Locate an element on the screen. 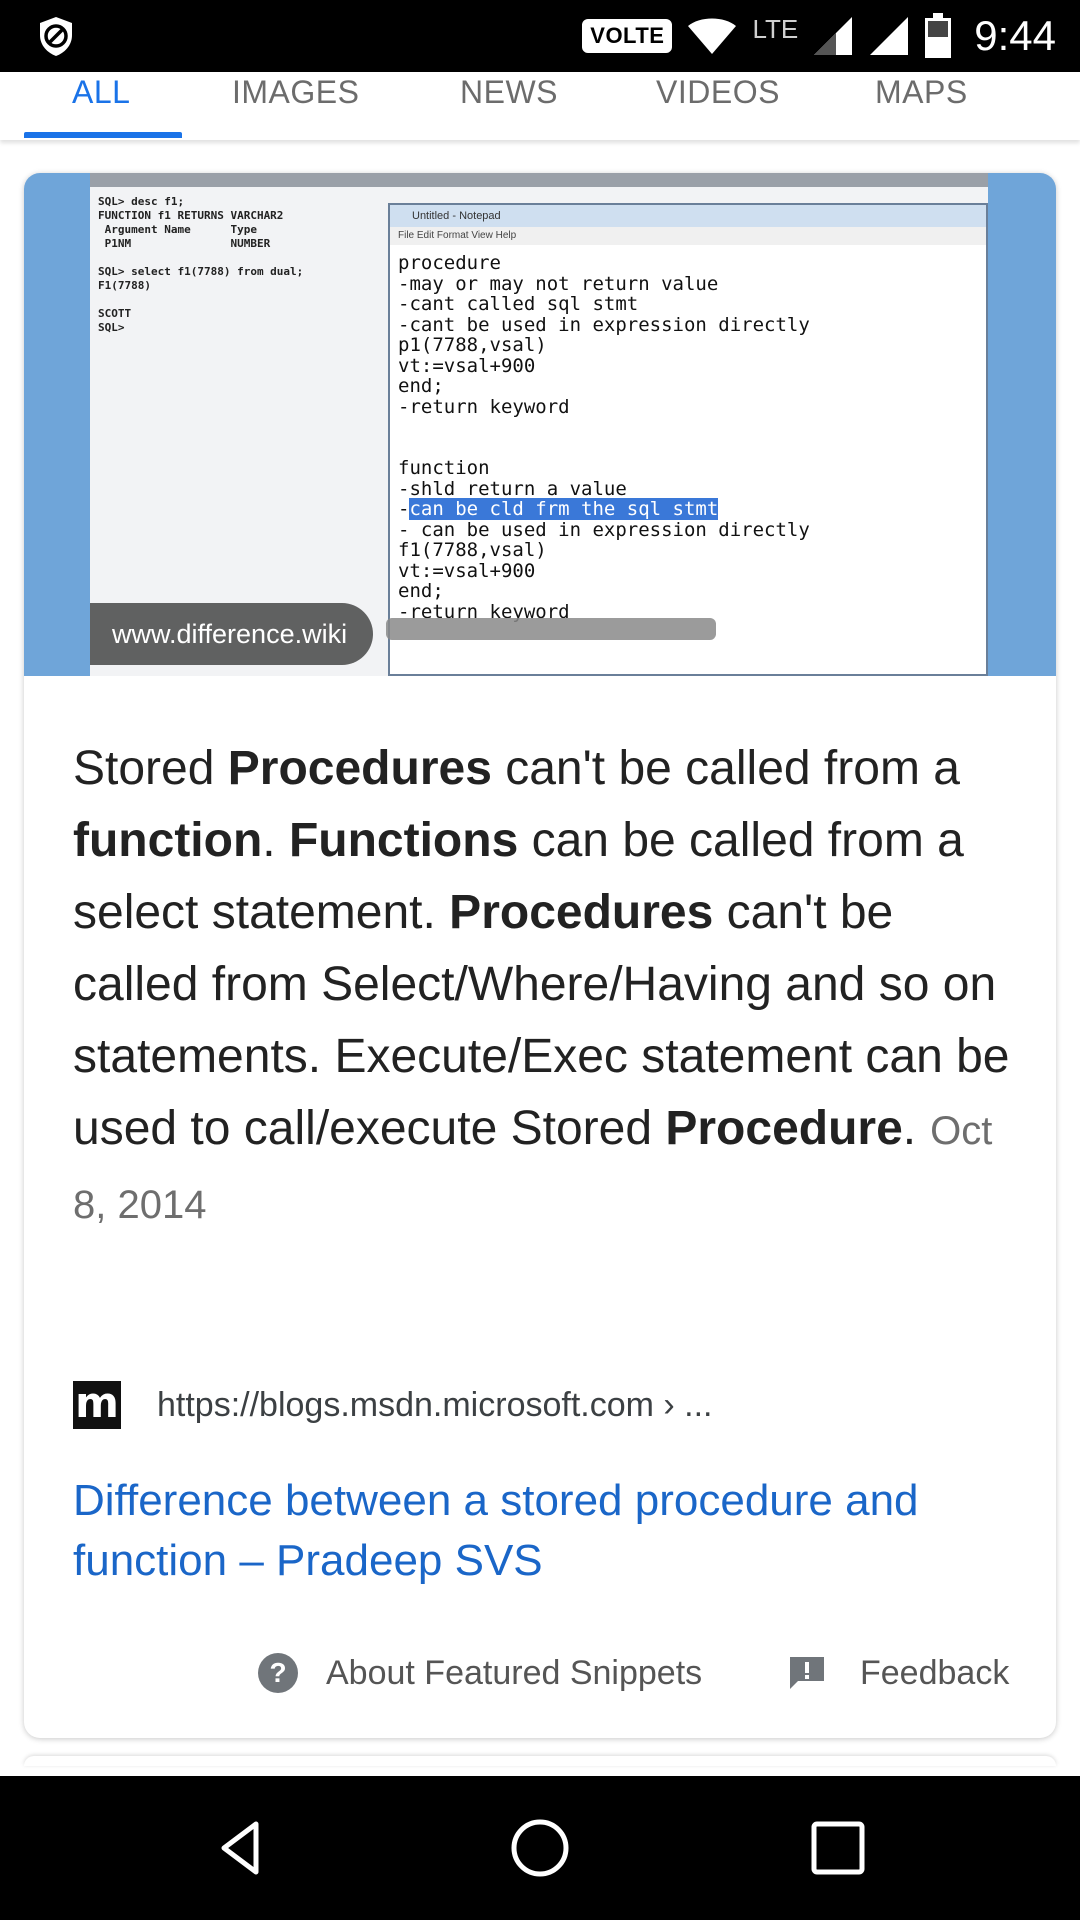 Image resolution: width=1080 pixels, height=1920 pixels. tab-maps: MAPS is located at coordinates (921, 92).